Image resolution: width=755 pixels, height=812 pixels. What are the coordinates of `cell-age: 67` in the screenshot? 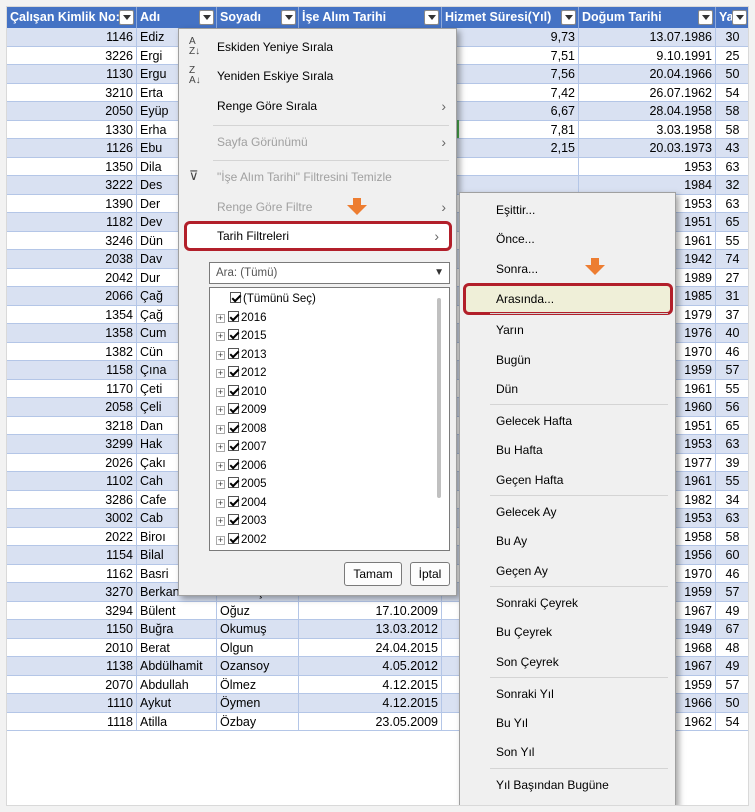 It's located at (732, 629).